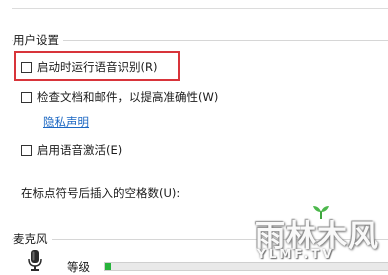  Describe the element at coordinates (246, 266) in the screenshot. I see `microphone-level-meter` at that location.